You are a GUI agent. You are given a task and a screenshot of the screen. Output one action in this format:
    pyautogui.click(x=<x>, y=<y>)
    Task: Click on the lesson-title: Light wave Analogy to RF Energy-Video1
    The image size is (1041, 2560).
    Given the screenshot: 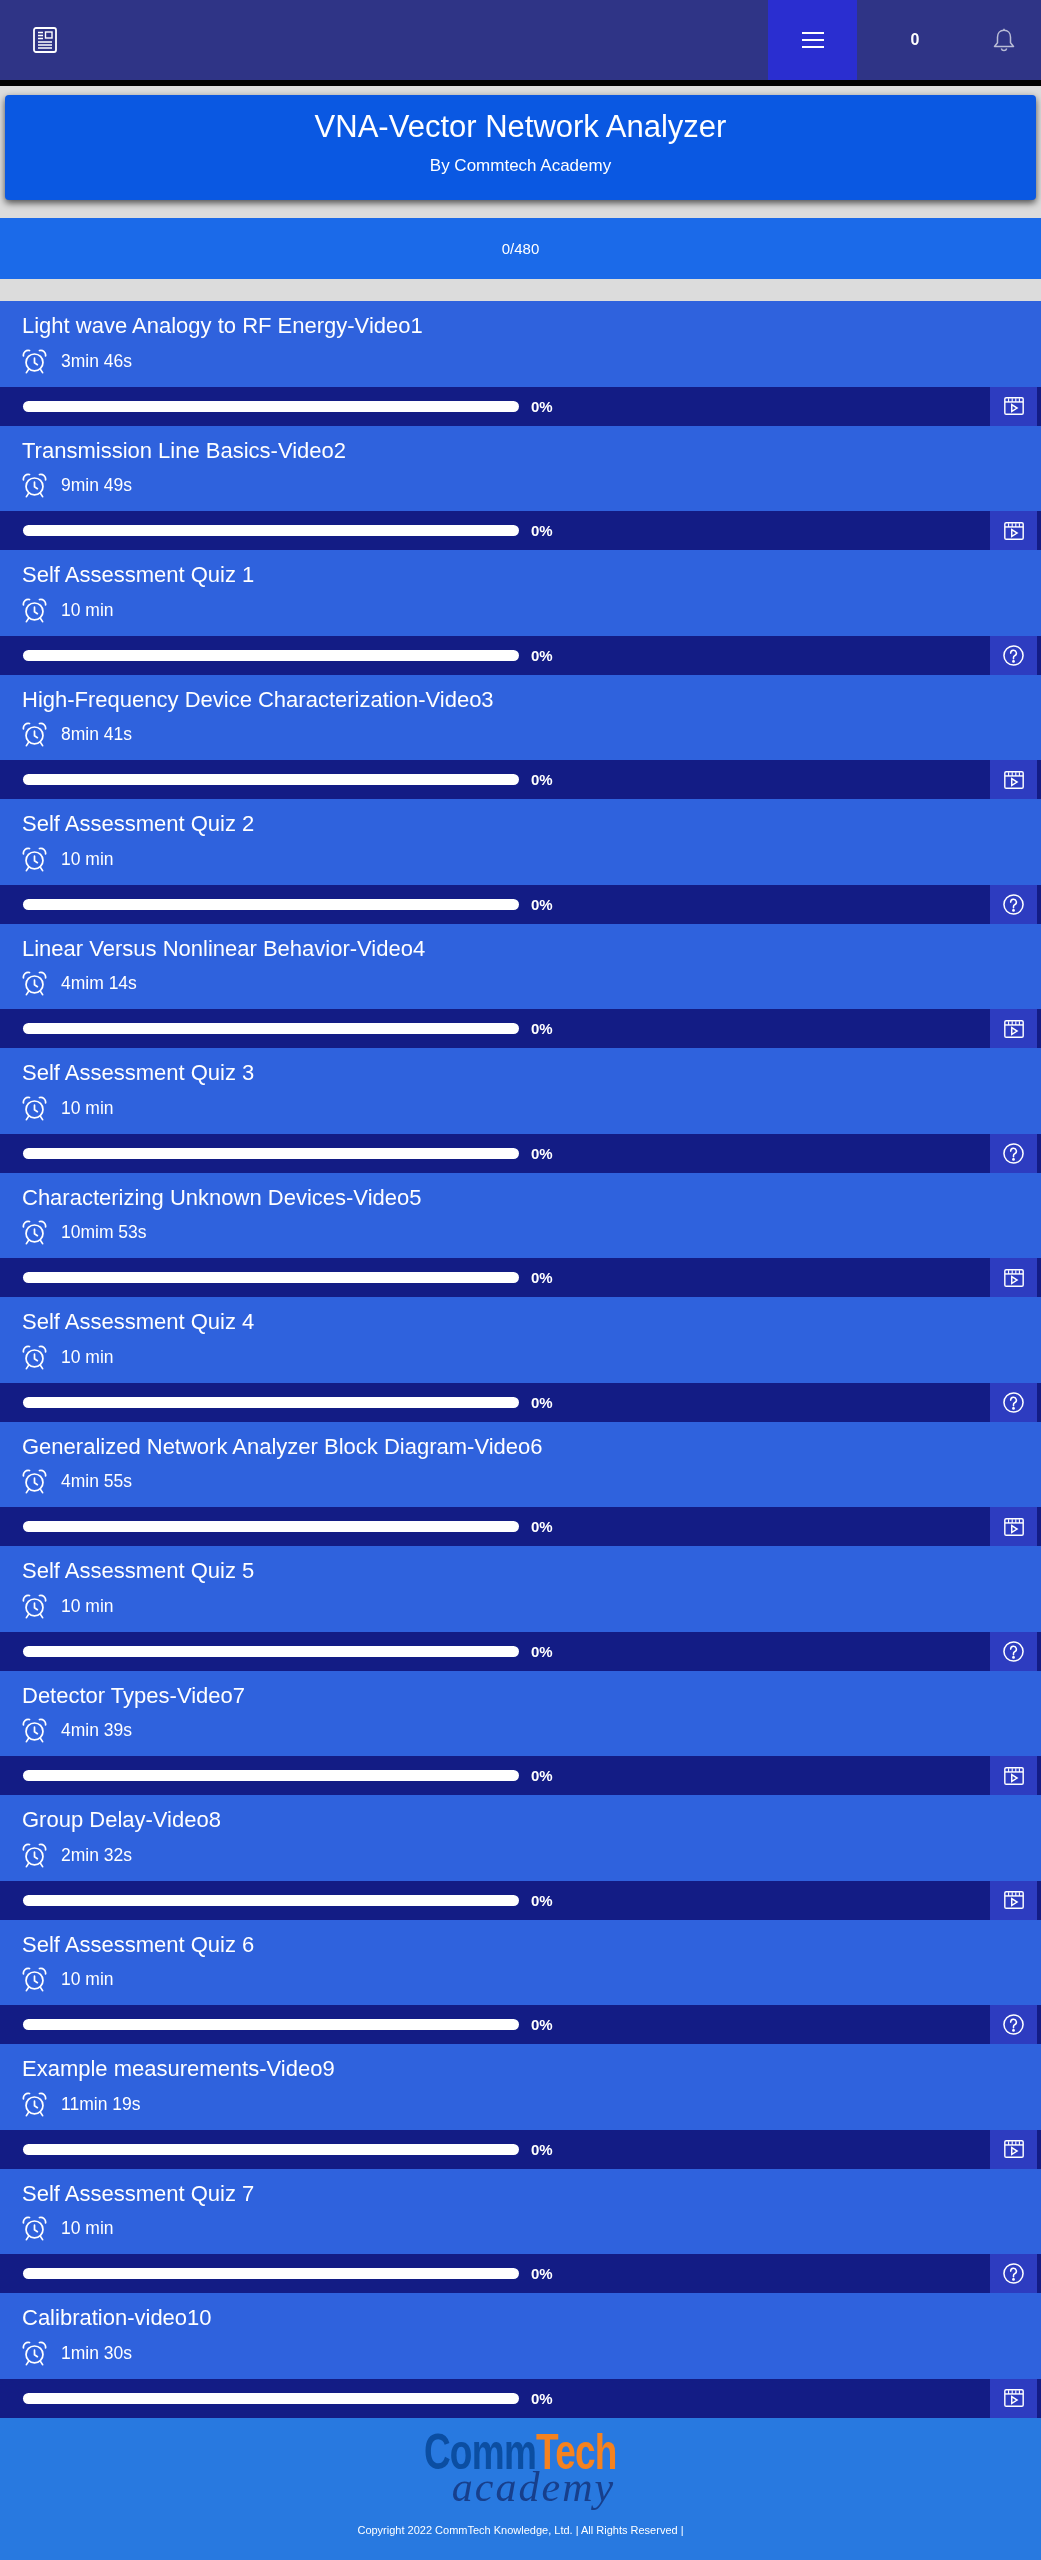 What is the action you would take?
    pyautogui.click(x=222, y=326)
    